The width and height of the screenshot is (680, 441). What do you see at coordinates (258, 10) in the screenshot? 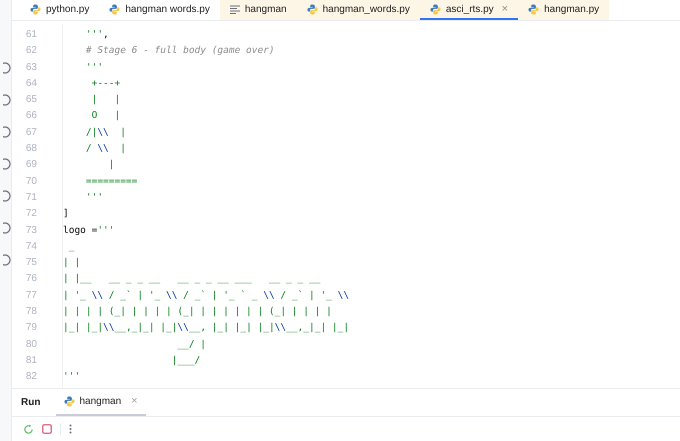
I see `editor-tab: hangman` at bounding box center [258, 10].